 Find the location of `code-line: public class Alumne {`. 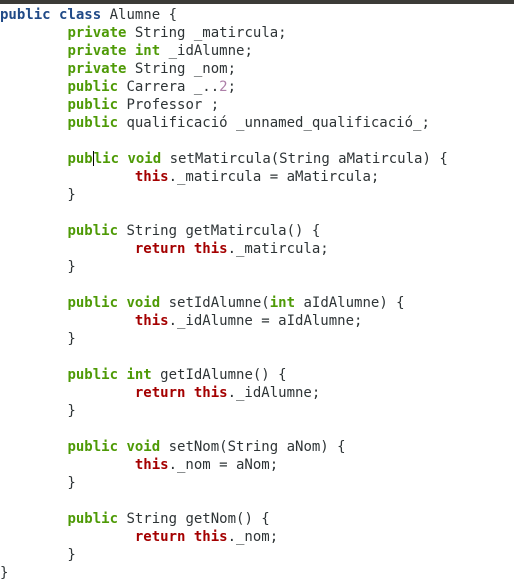

code-line: public class Alumne { is located at coordinates (88, 15).